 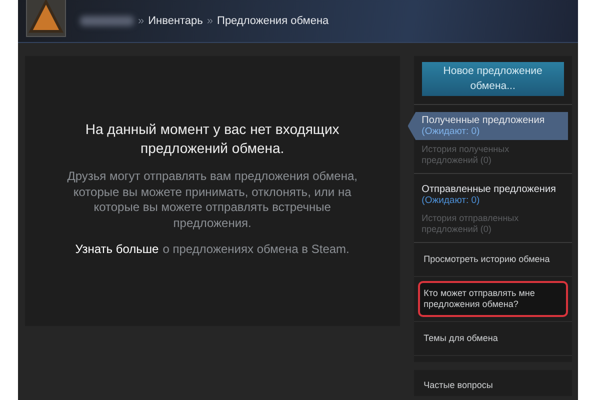 I want to click on blurred-username, so click(x=107, y=21).